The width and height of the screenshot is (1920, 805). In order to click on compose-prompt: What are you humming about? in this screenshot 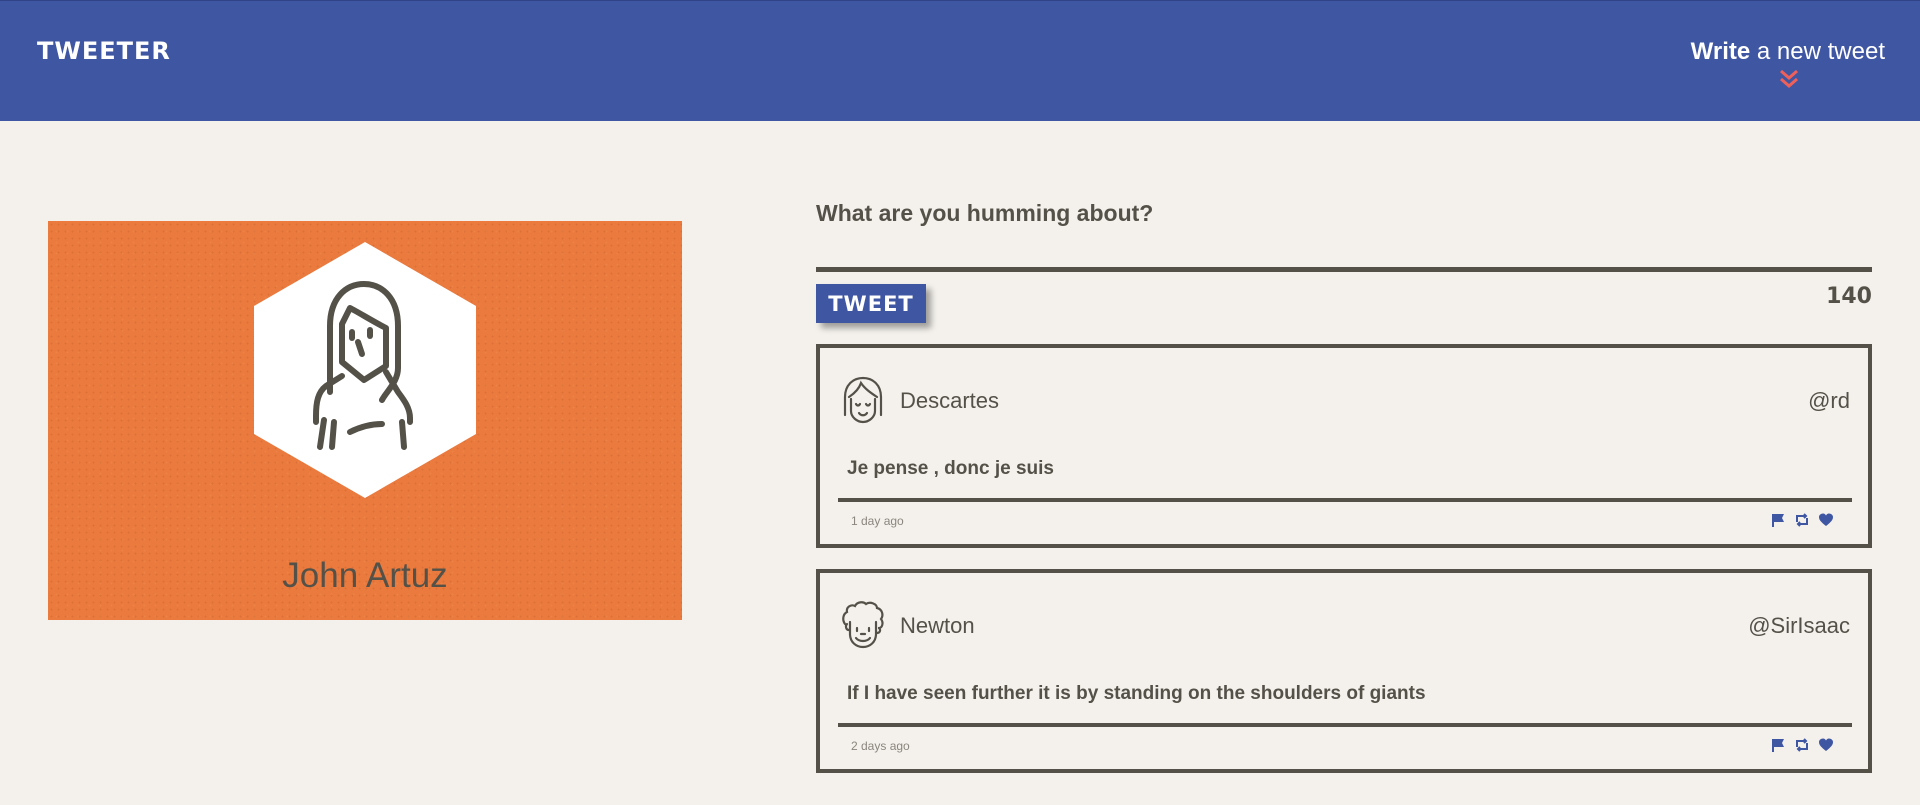, I will do `click(984, 213)`.